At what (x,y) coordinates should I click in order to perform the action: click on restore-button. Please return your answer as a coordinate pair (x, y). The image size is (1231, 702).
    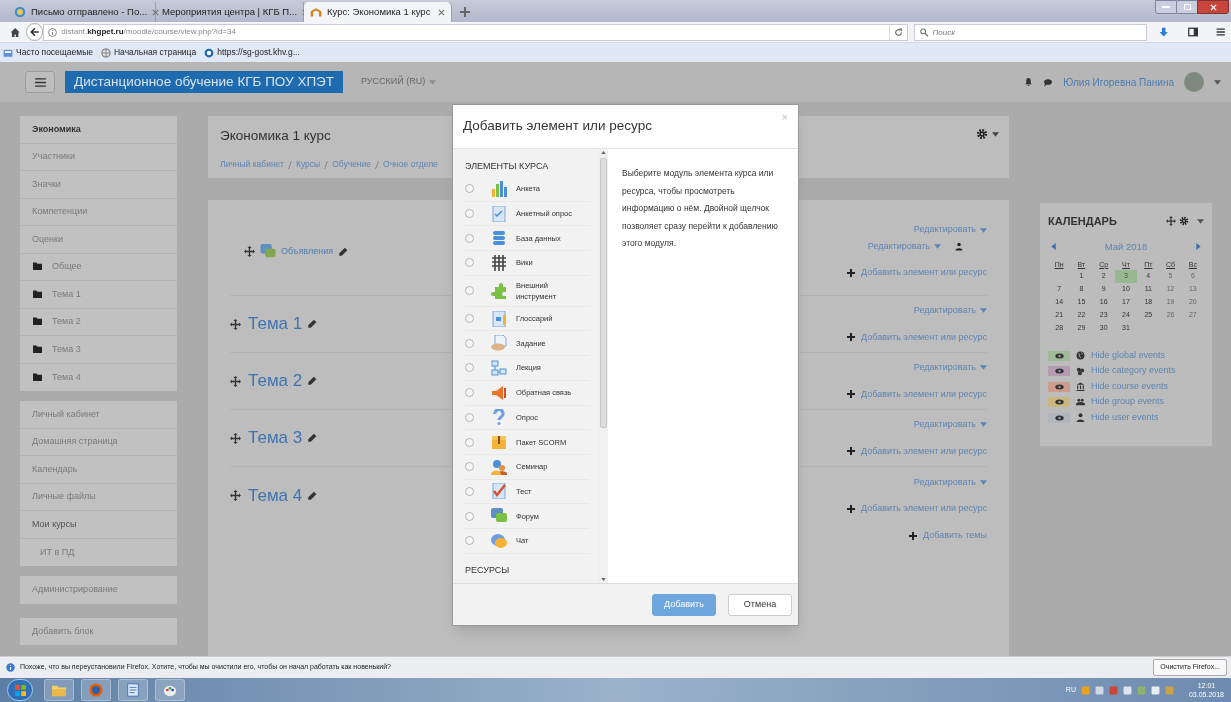
    Looking at the image, I should click on (1187, 7).